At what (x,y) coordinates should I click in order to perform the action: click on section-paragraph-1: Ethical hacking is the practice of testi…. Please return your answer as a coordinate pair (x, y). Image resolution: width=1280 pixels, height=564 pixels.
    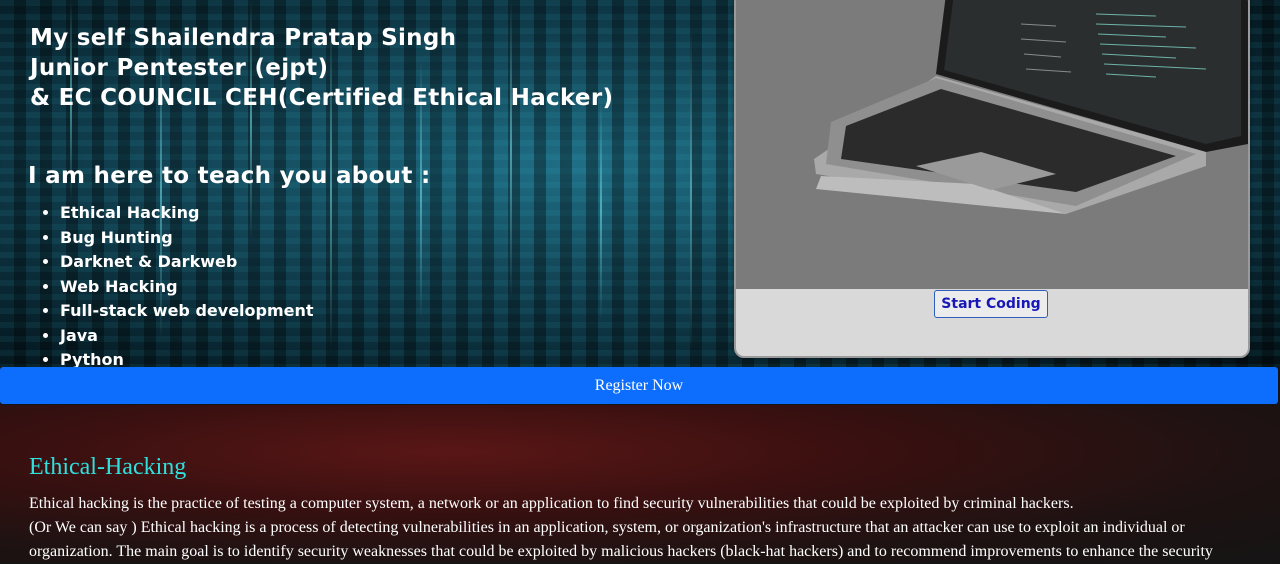
    Looking at the image, I should click on (551, 503).